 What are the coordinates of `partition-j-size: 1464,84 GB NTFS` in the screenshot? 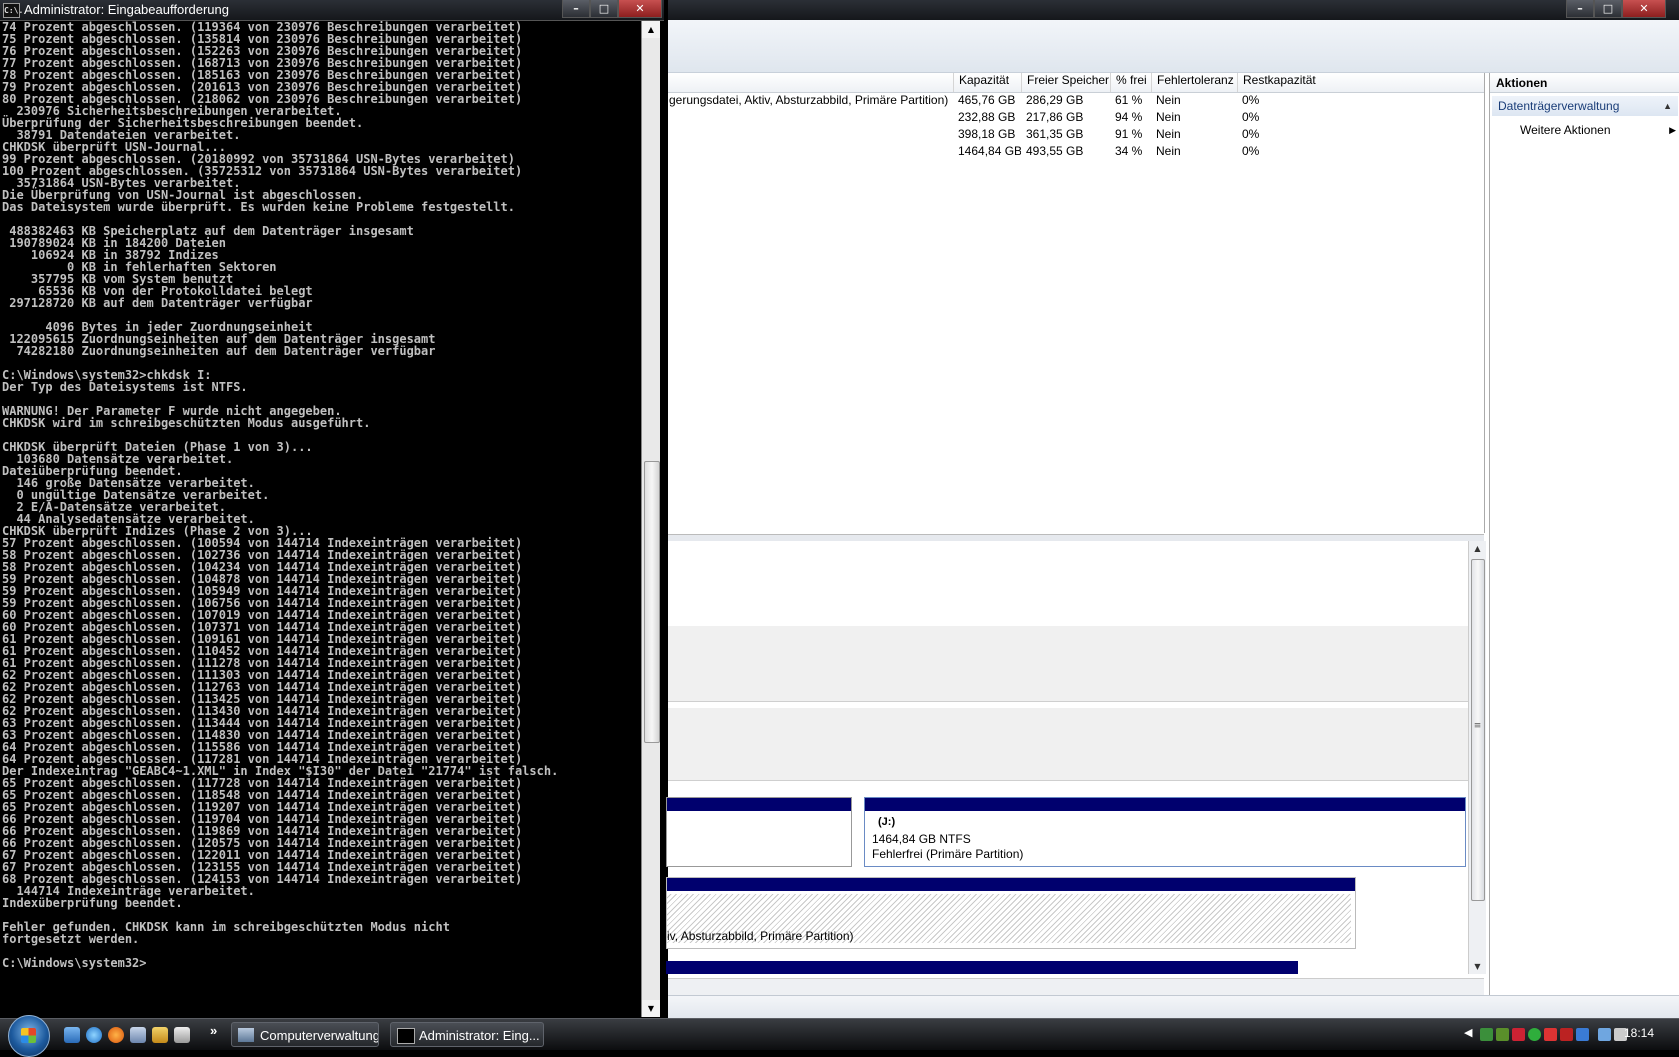 It's located at (921, 839).